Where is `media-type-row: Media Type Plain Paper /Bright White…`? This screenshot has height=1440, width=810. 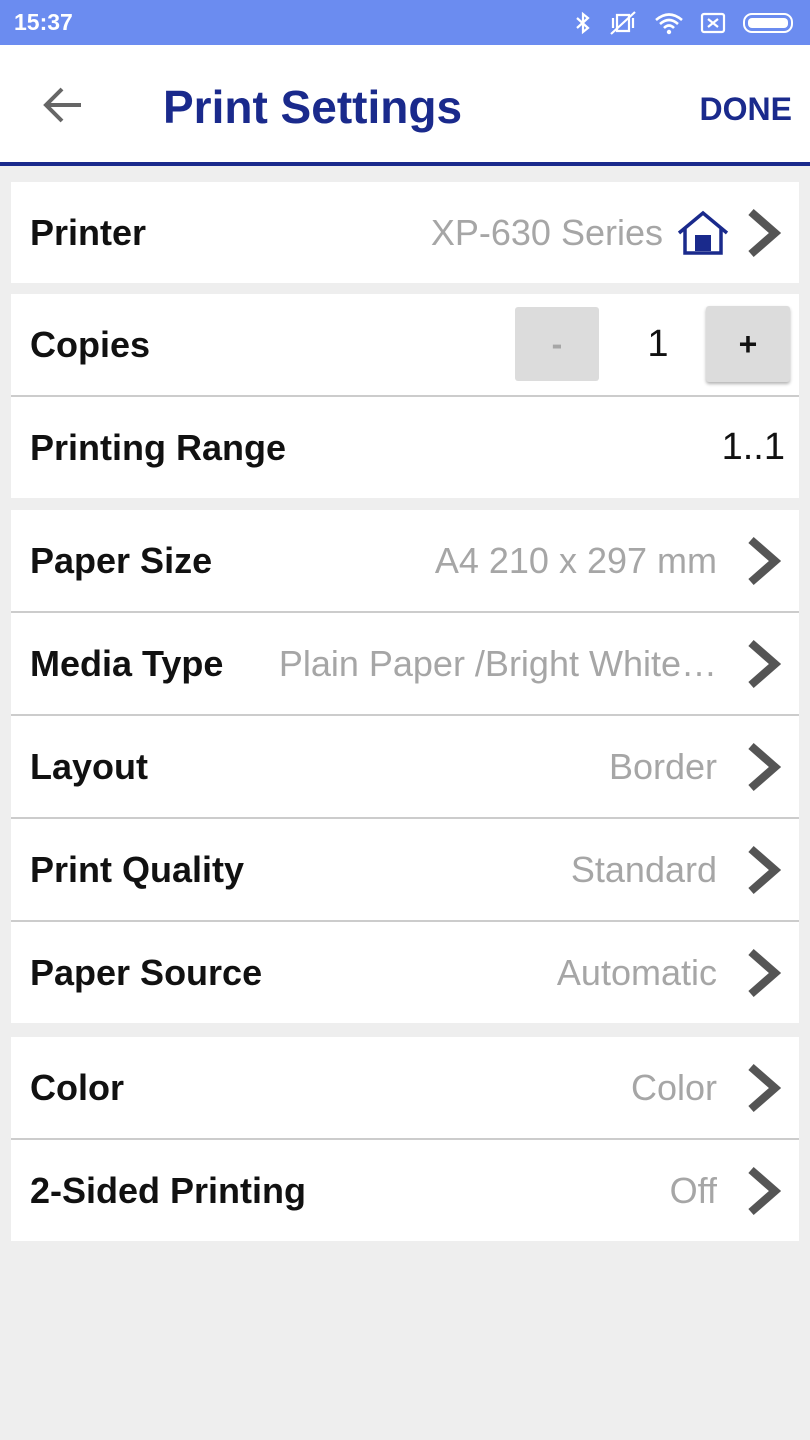
media-type-row: Media Type Plain Paper /Bright White… is located at coordinates (405, 664).